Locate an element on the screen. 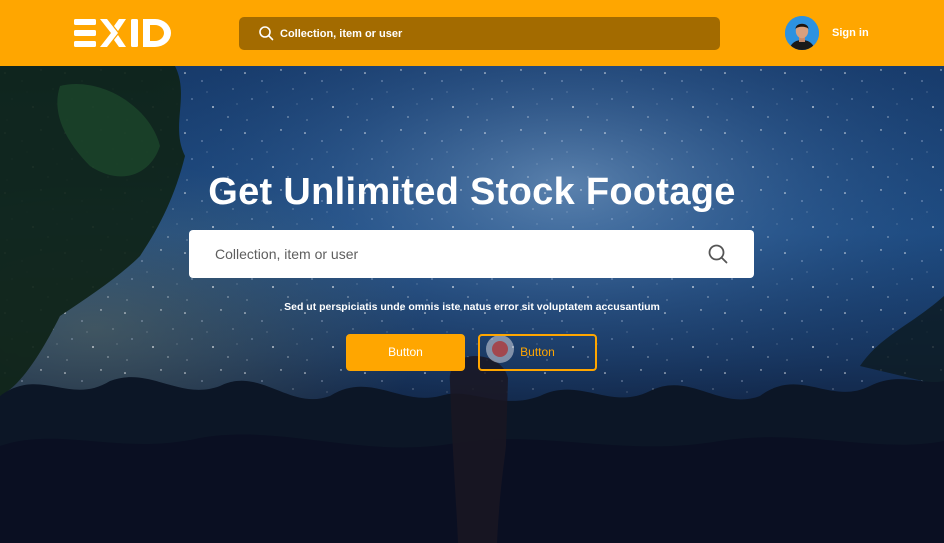 The height and width of the screenshot is (543, 944). hero-title: Get Unlimited Stock Footage is located at coordinates (472, 192).